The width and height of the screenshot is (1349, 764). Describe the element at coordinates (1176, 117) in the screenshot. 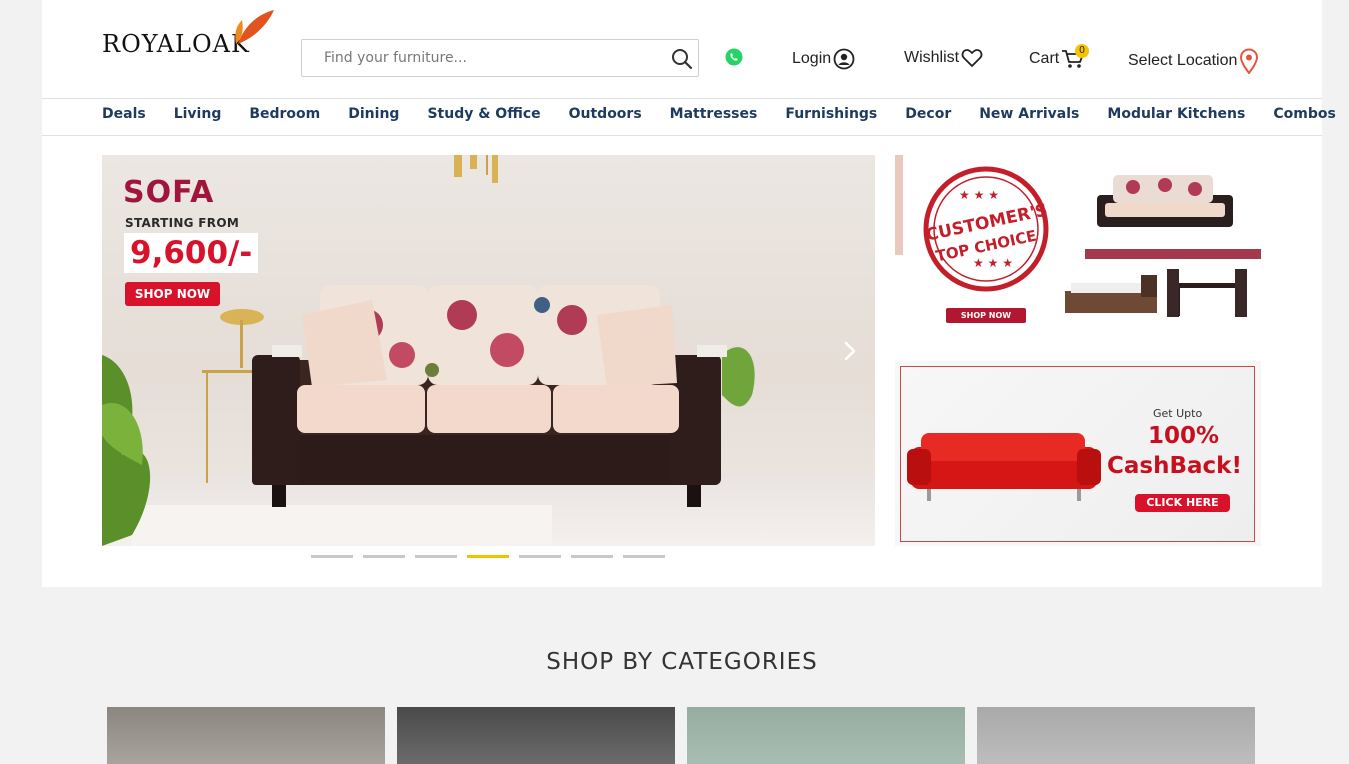

I see `nav-item-modular-kitchens: Modular Kitchens` at that location.